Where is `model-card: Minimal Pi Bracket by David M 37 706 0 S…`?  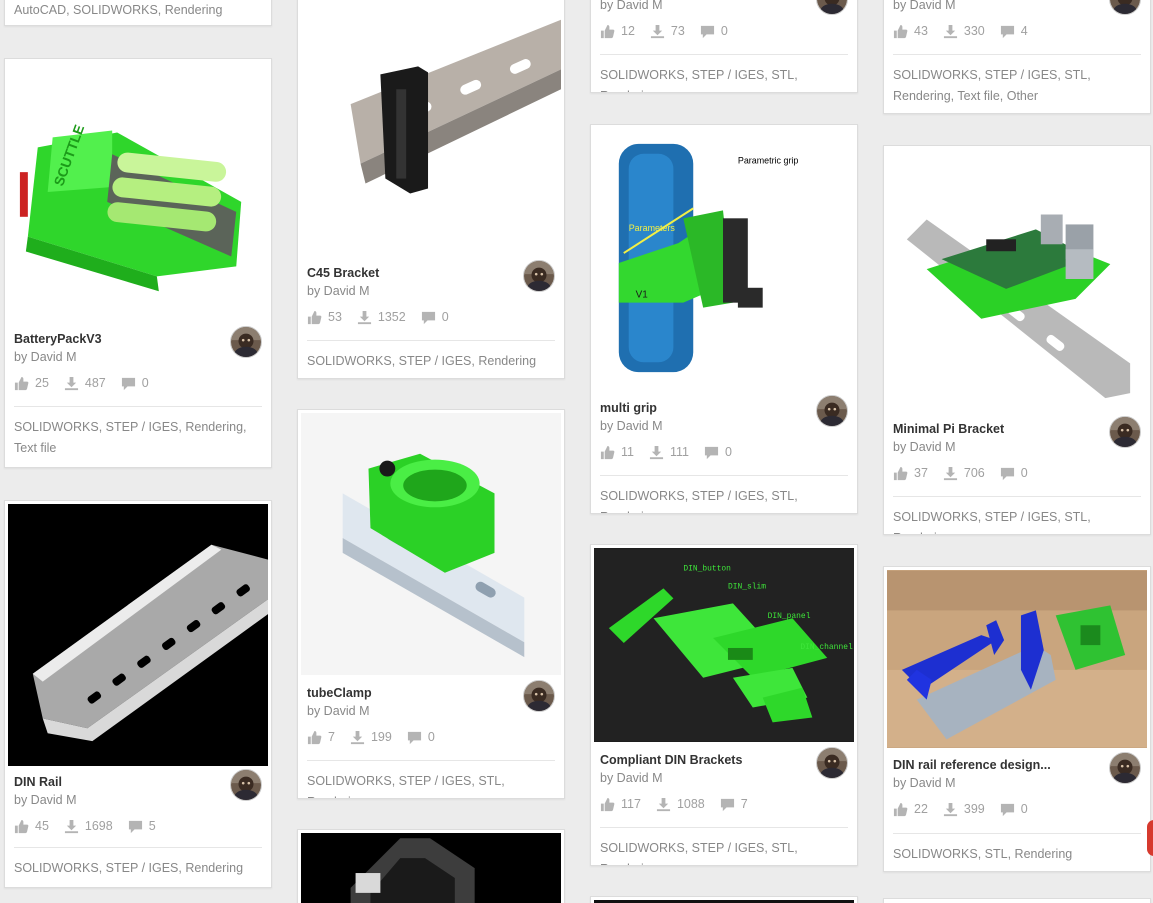
model-card: Minimal Pi Bracket by David M 37 706 0 S… is located at coordinates (1017, 340).